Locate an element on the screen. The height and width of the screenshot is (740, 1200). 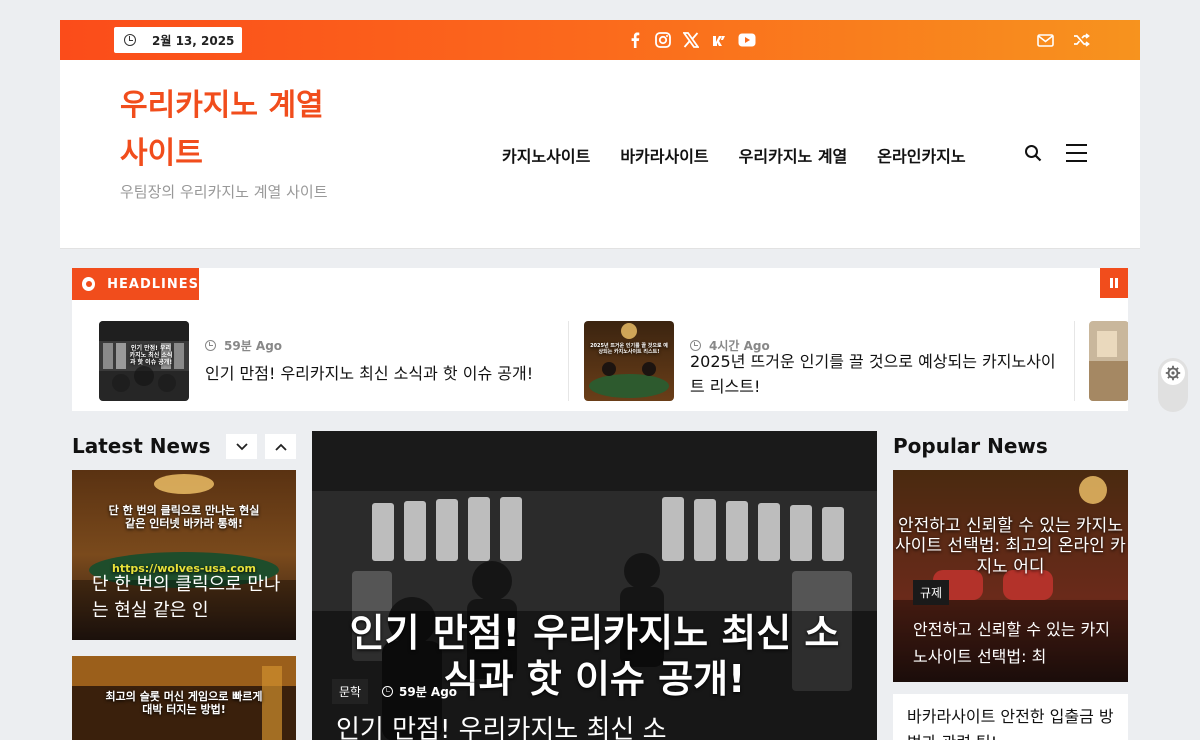
top-bar-actions is located at coordinates (1063, 40).